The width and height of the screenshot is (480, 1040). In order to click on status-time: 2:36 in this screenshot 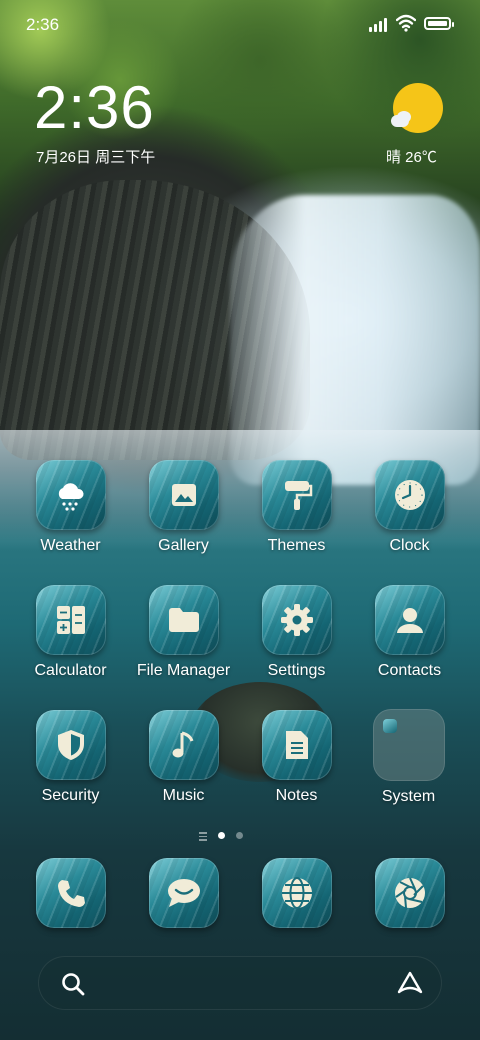, I will do `click(43, 24)`.